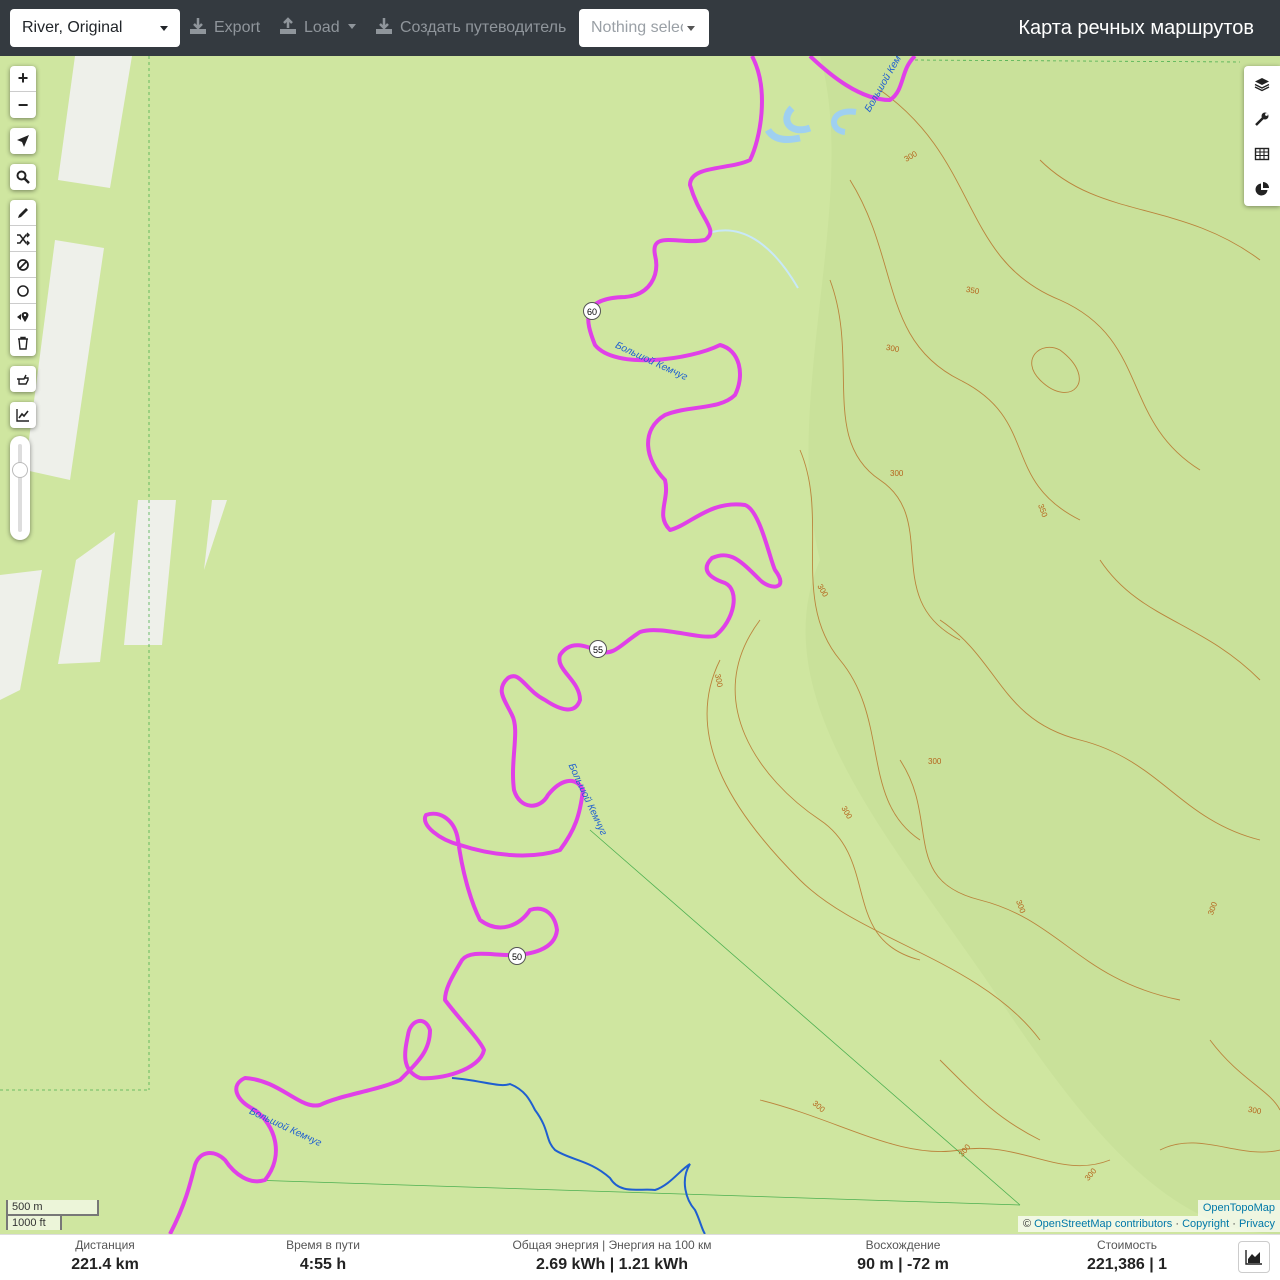 The width and height of the screenshot is (1280, 1280). I want to click on stat-ascent: Восхождение 90 m | -72 m, so click(903, 1257).